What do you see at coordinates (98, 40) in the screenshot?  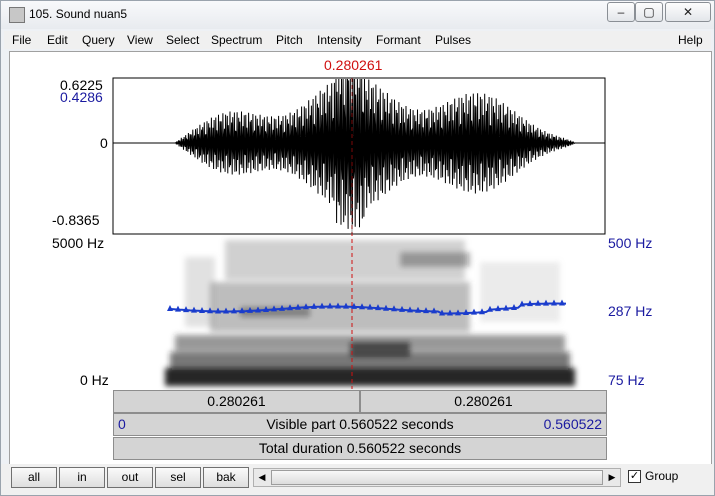 I see `menu-query: Query` at bounding box center [98, 40].